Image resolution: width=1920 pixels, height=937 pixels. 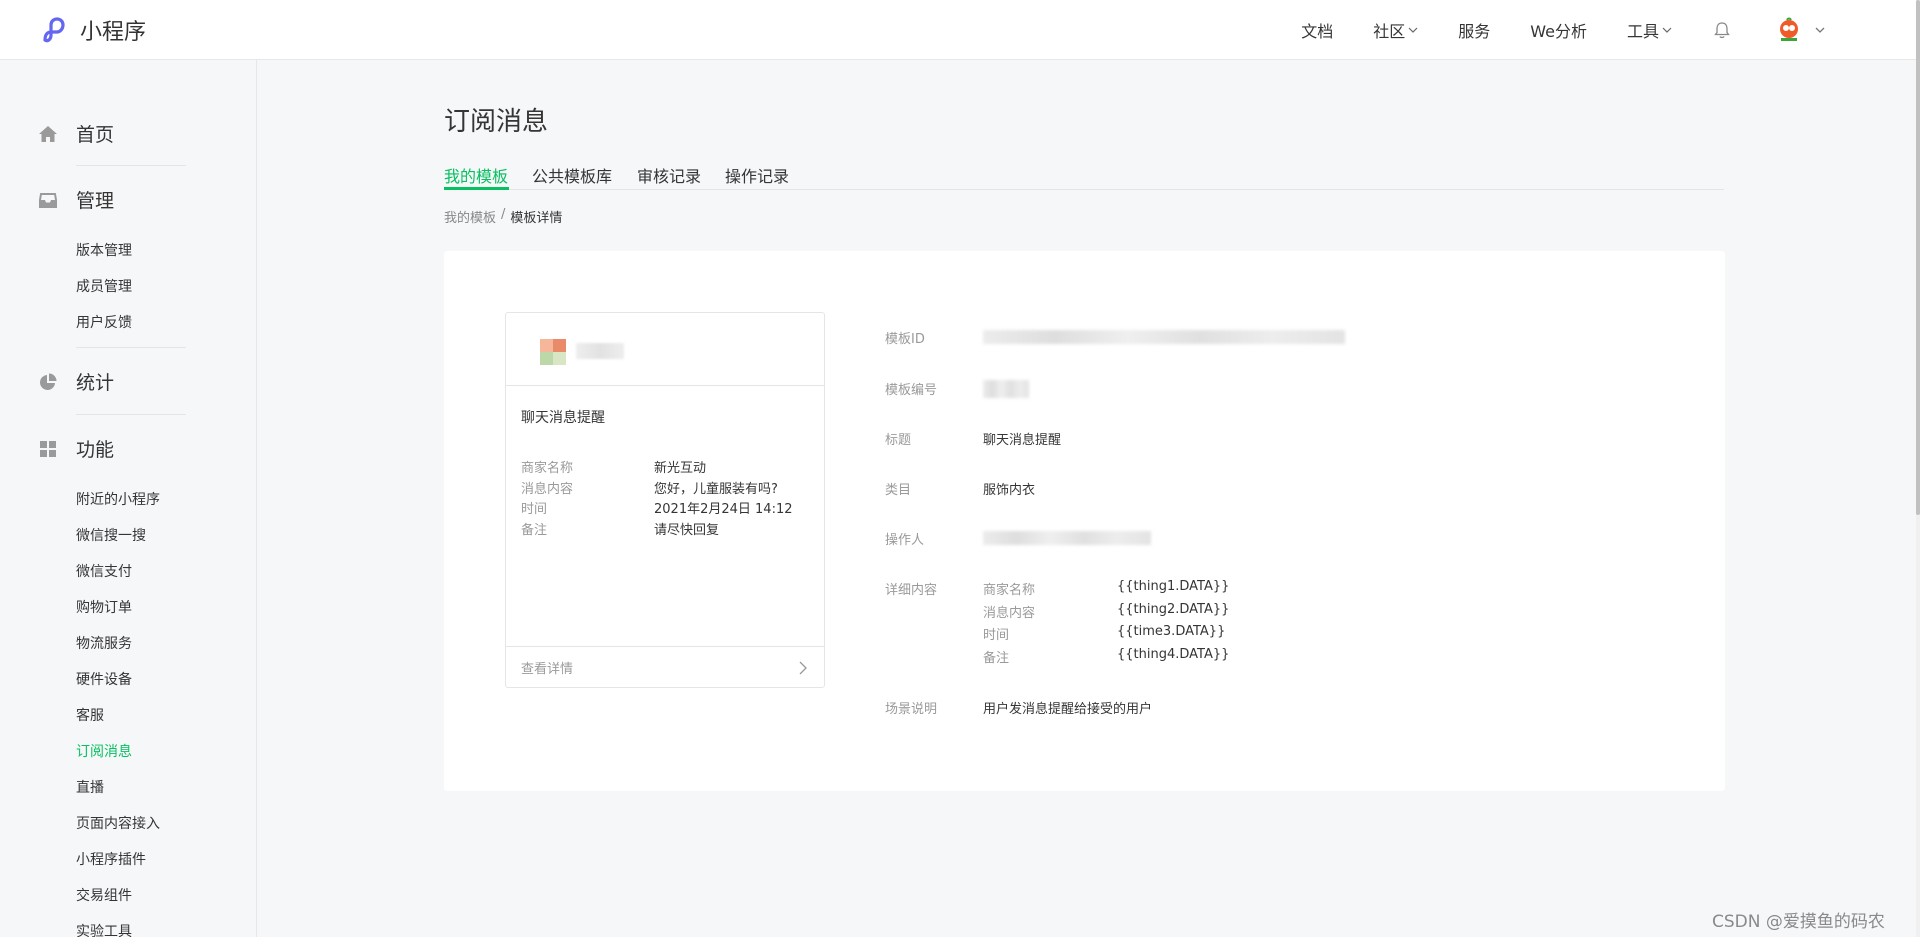 What do you see at coordinates (104, 895) in the screenshot?
I see `sidebar-item-trade-components: 交易组件` at bounding box center [104, 895].